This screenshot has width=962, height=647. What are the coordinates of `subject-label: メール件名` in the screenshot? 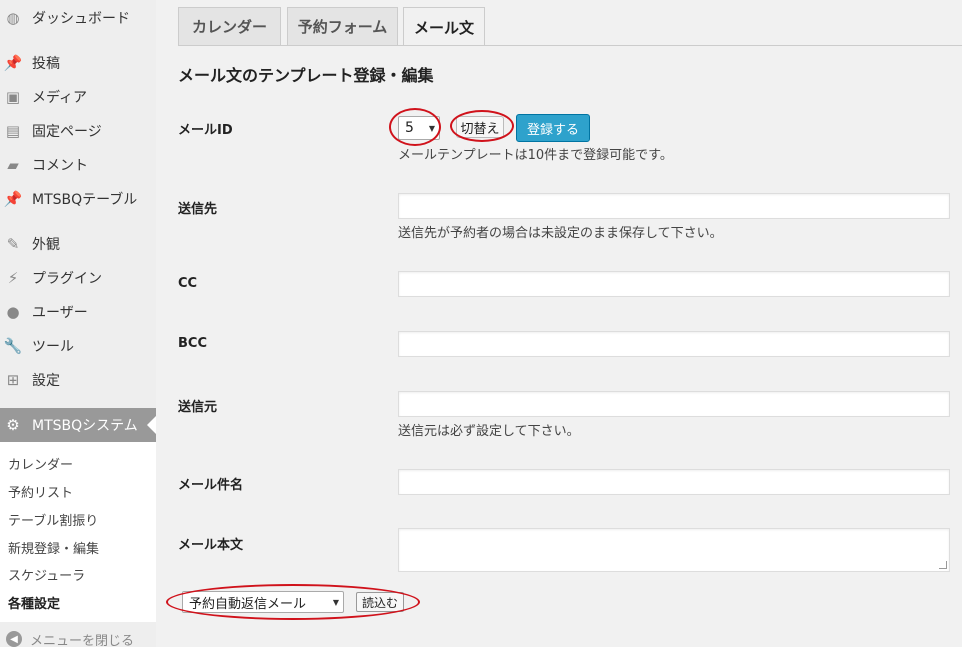 It's located at (211, 485).